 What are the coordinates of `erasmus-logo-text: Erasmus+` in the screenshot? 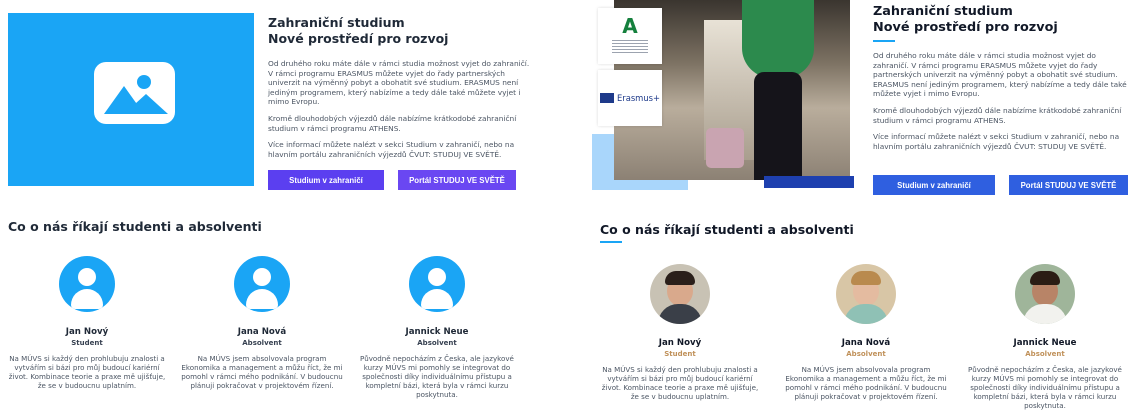 It's located at (638, 98).